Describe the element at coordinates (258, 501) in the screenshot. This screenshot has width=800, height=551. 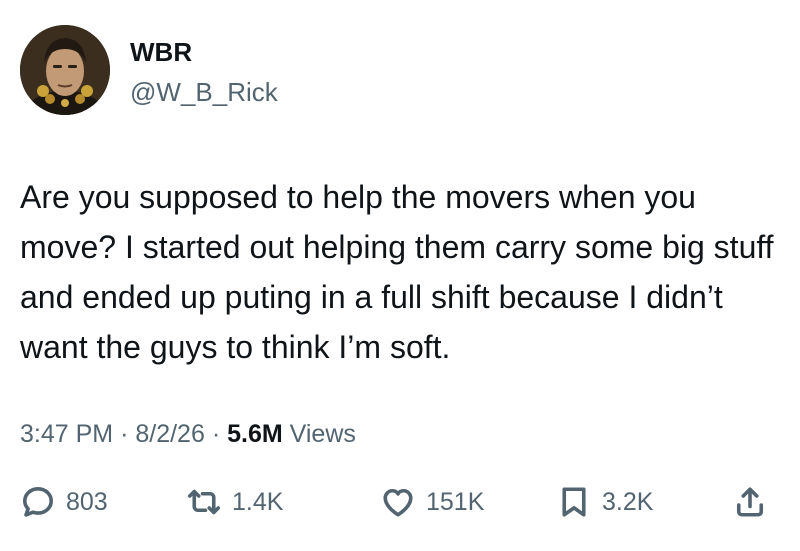
I see `retweet-count: 1.4K` at that location.